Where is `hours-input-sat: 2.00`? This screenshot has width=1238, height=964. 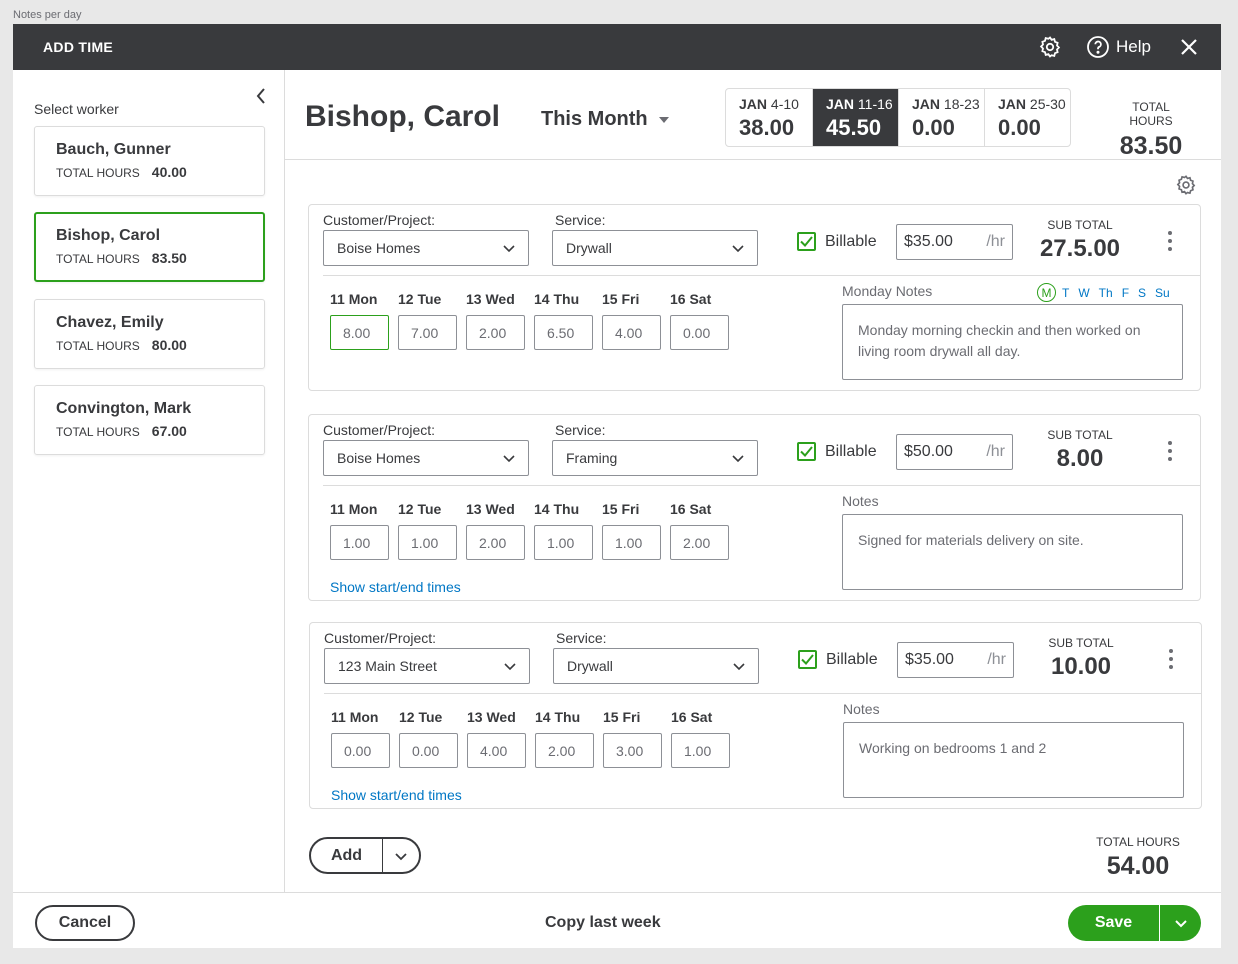 hours-input-sat: 2.00 is located at coordinates (699, 542).